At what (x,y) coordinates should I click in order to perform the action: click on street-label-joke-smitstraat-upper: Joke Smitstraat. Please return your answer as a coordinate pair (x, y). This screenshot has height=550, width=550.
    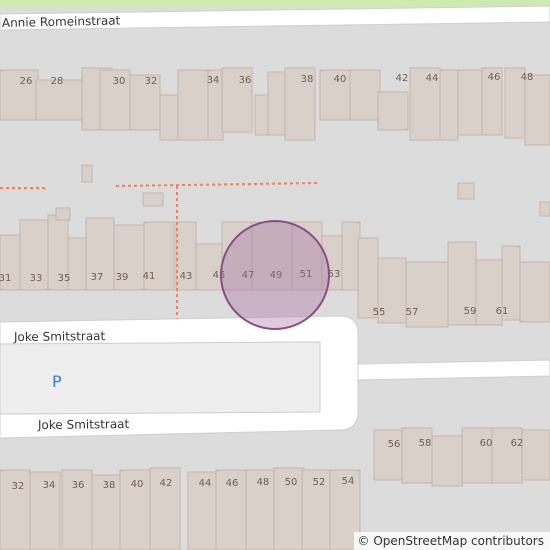
    Looking at the image, I should click on (59, 336).